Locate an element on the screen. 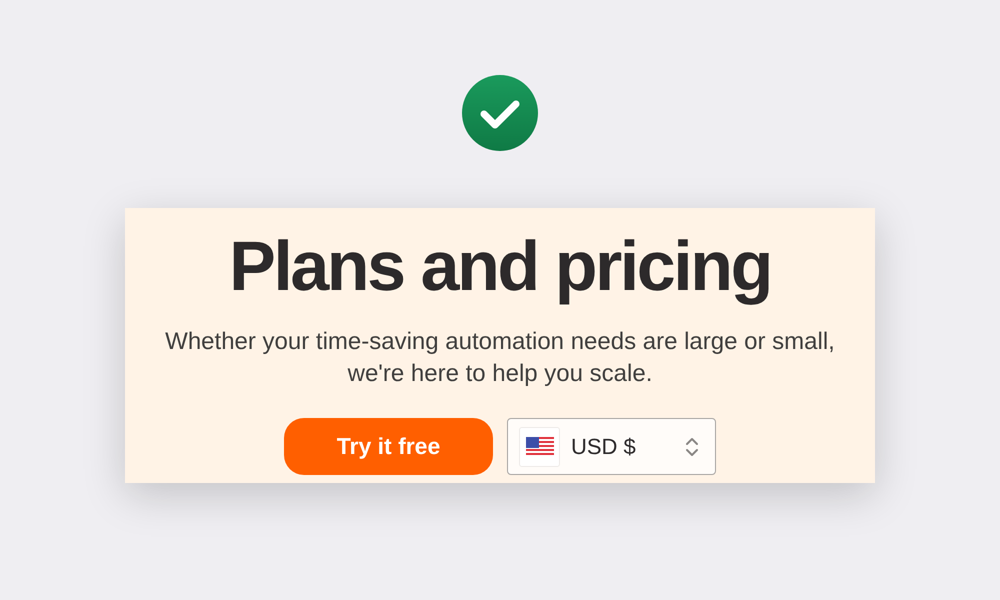 The width and height of the screenshot is (1000, 600). currency-select: USD $ is located at coordinates (611, 446).